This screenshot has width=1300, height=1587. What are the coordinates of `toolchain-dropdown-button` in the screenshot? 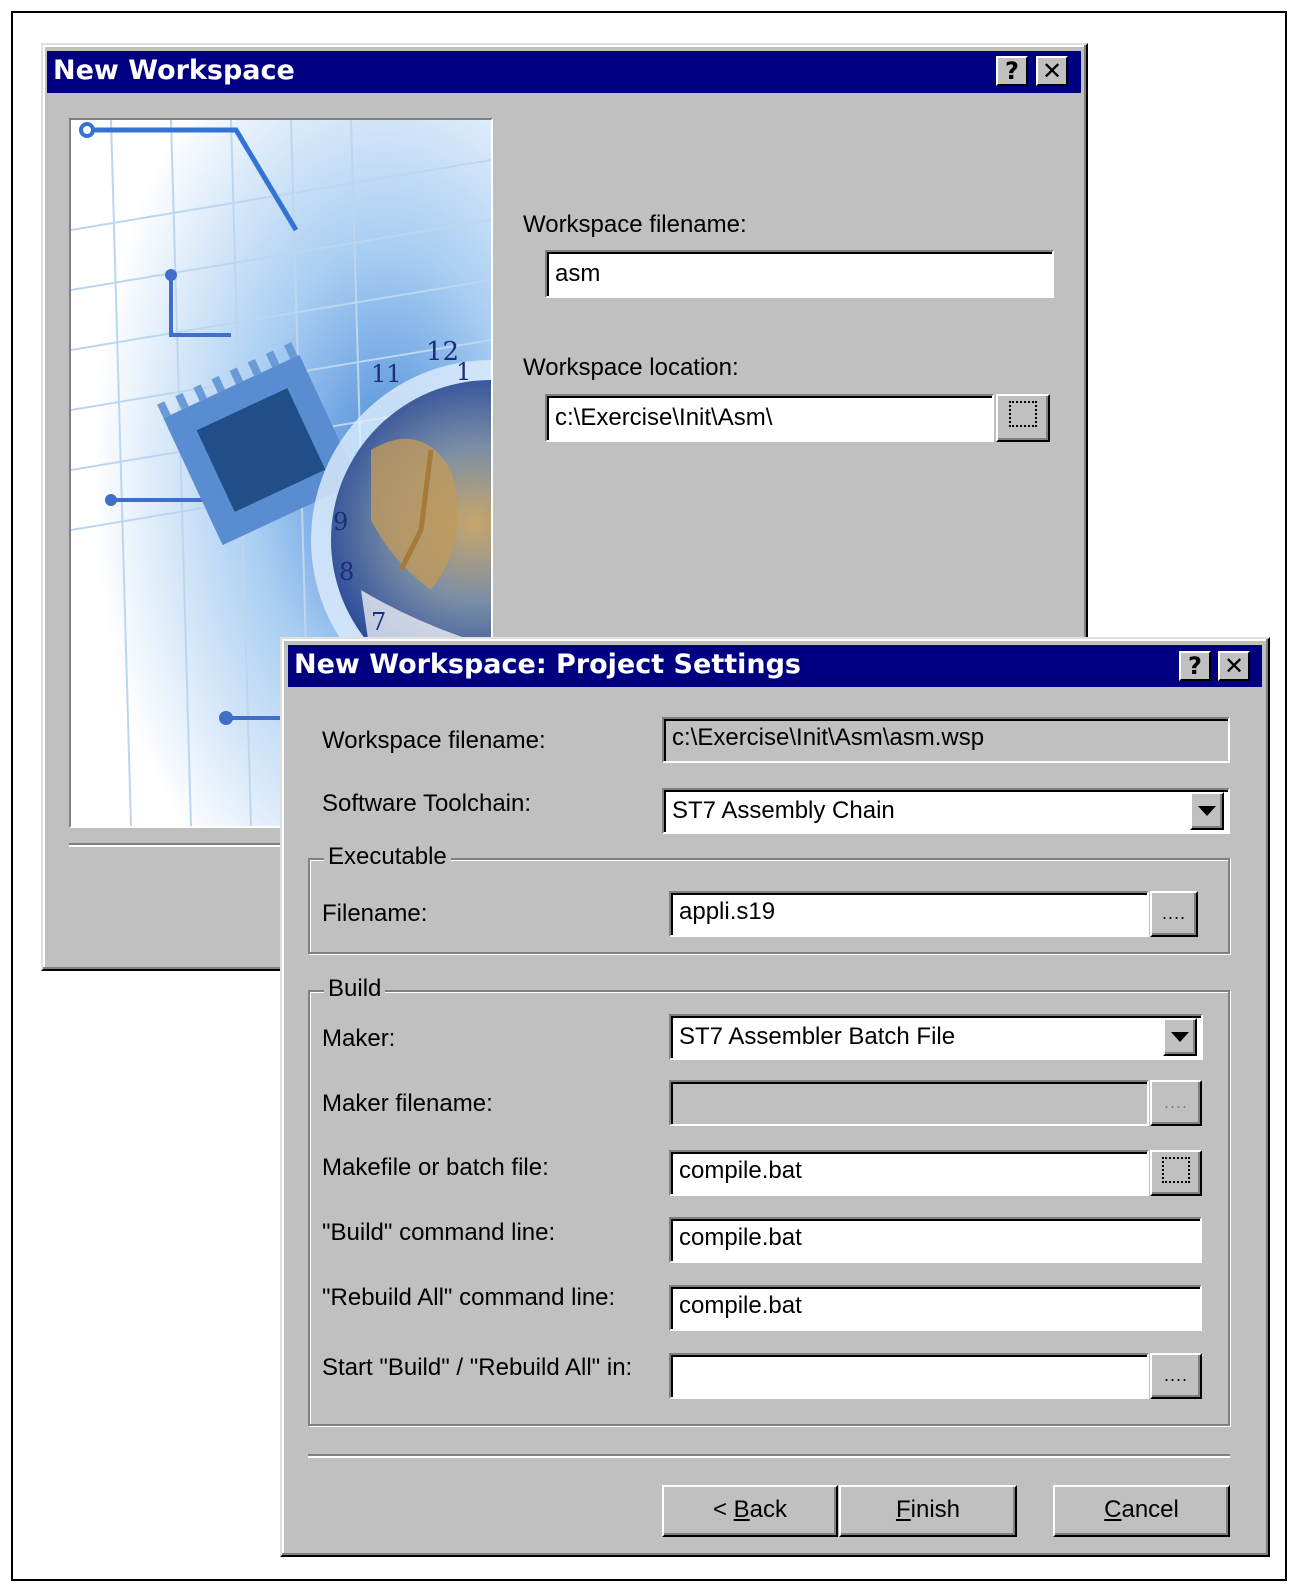 It's located at (1207, 811).